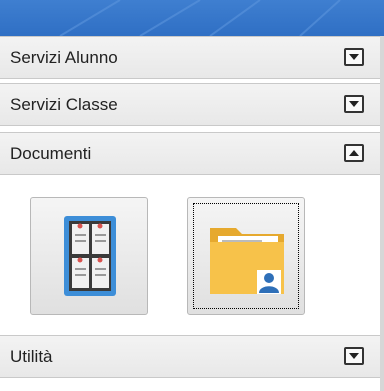 Image resolution: width=384 pixels, height=391 pixels. I want to click on bulletin-board-button, so click(89, 256).